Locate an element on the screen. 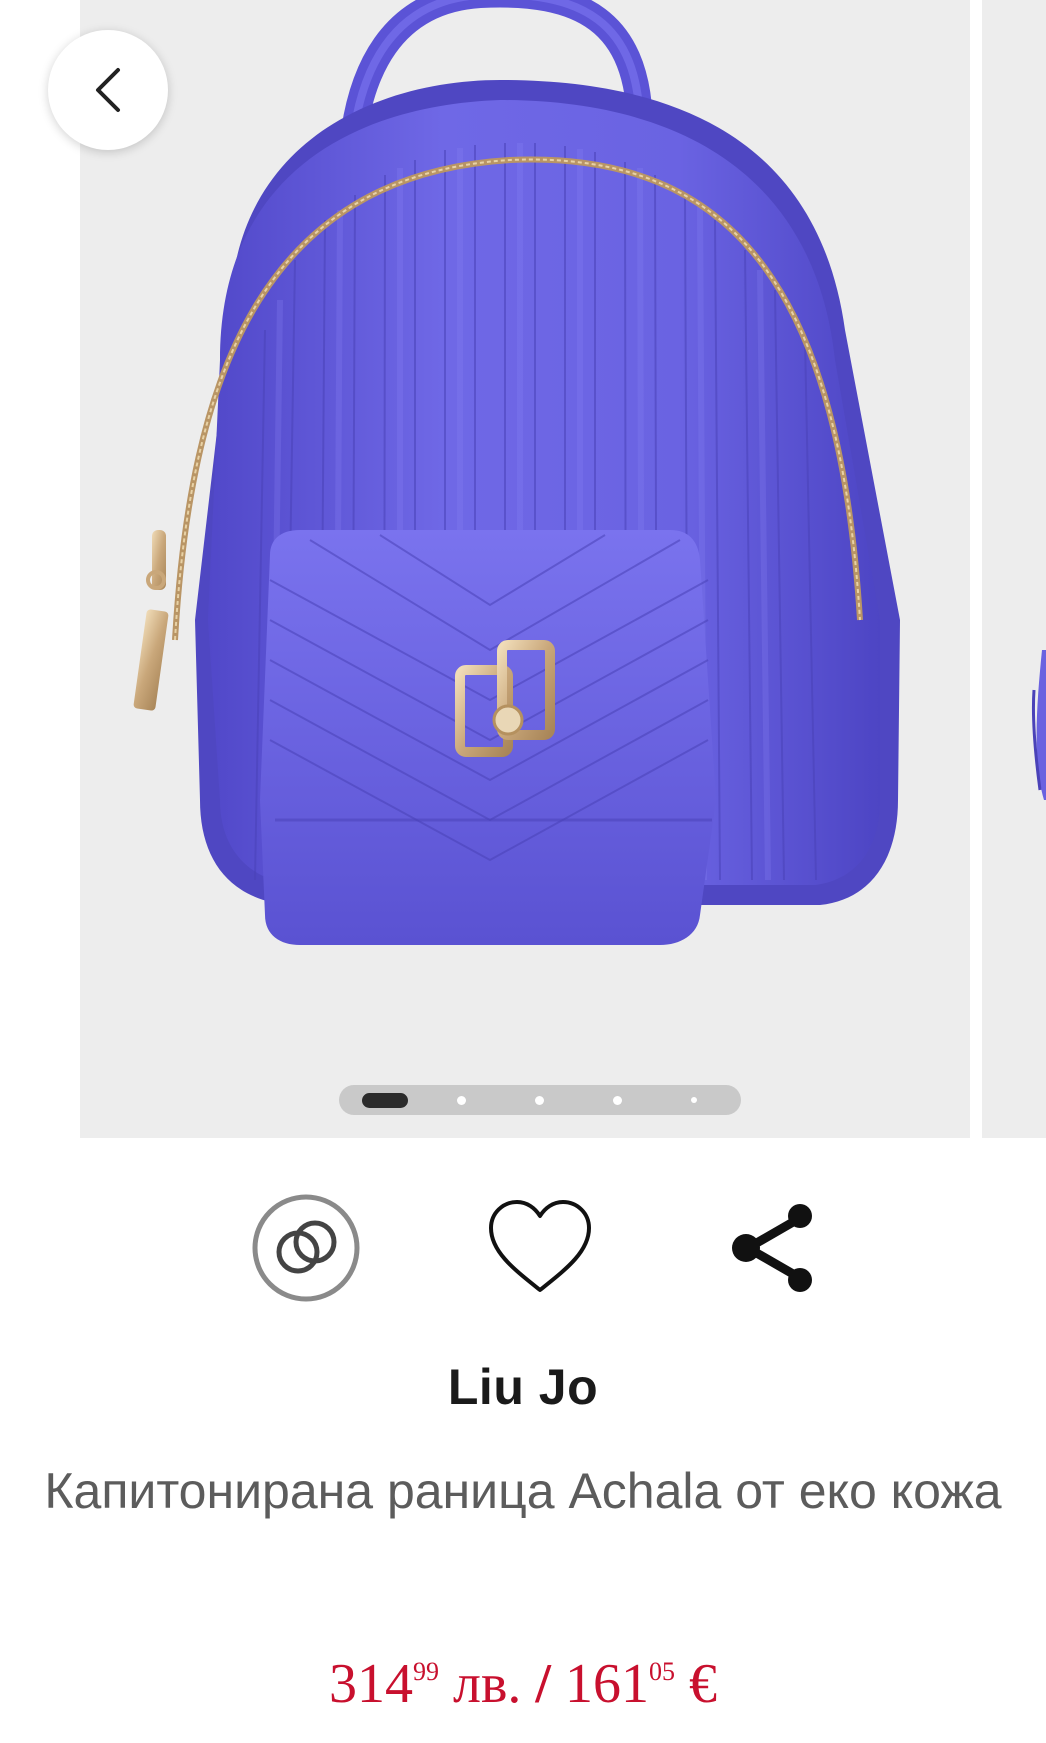 This screenshot has width=1046, height=1743. back-button is located at coordinates (108, 90).